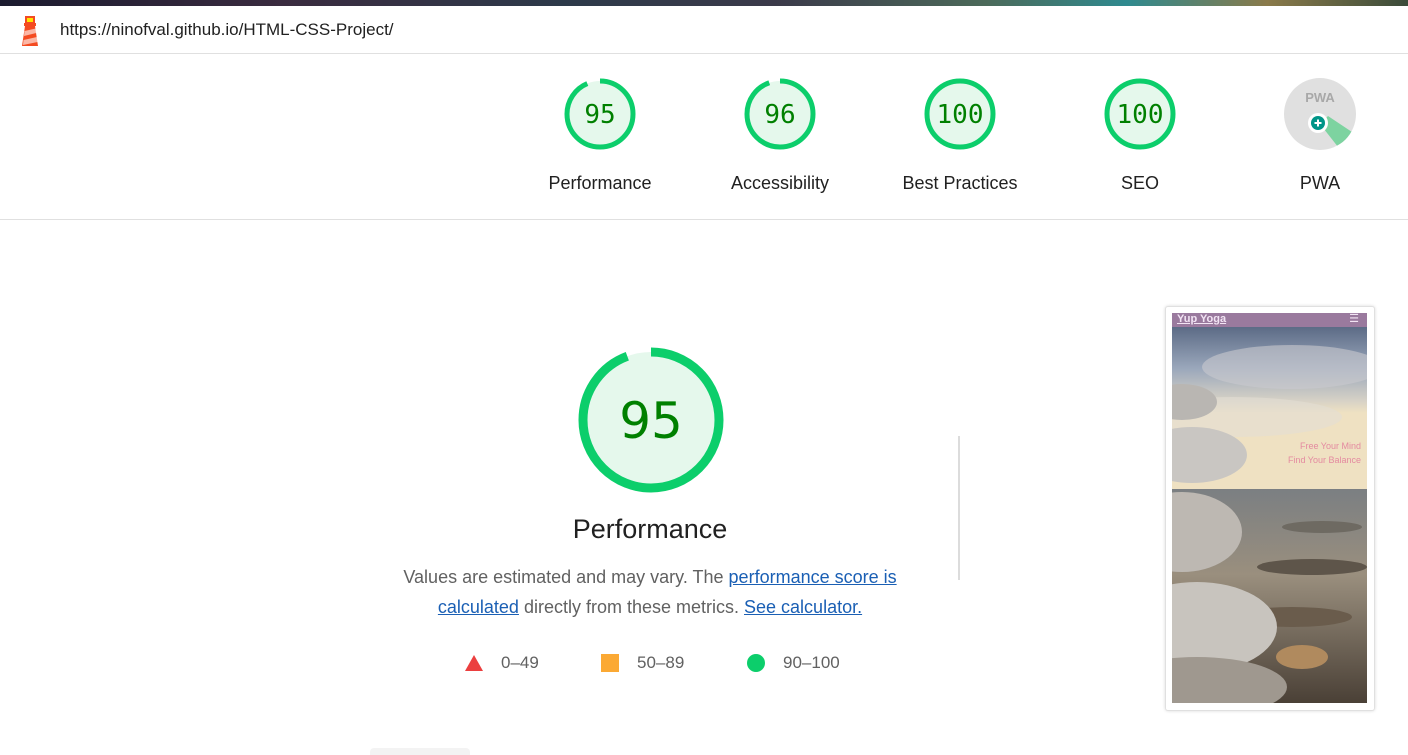  Describe the element at coordinates (1330, 446) in the screenshot. I see `screenshot-tagline-1: Free Your Mind` at that location.